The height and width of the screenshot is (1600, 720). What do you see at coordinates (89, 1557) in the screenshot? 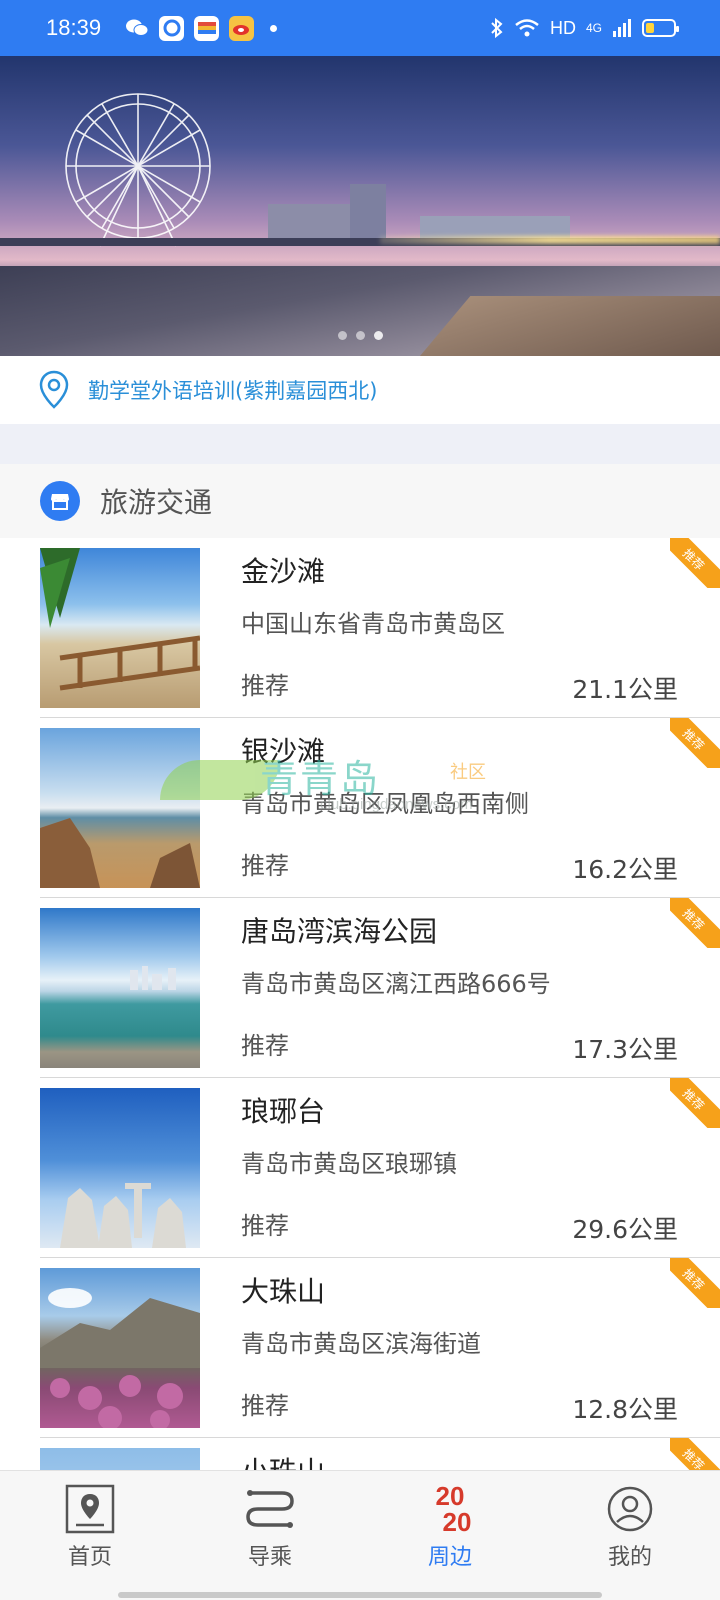
I see `nav-label: 首页` at bounding box center [89, 1557].